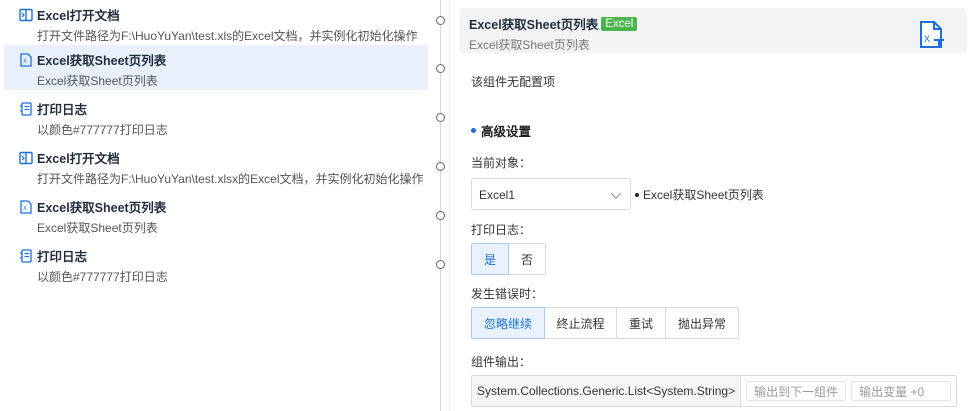 The height and width of the screenshot is (411, 973). Describe the element at coordinates (527, 259) in the screenshot. I see `print-log-no-button: 否` at that location.